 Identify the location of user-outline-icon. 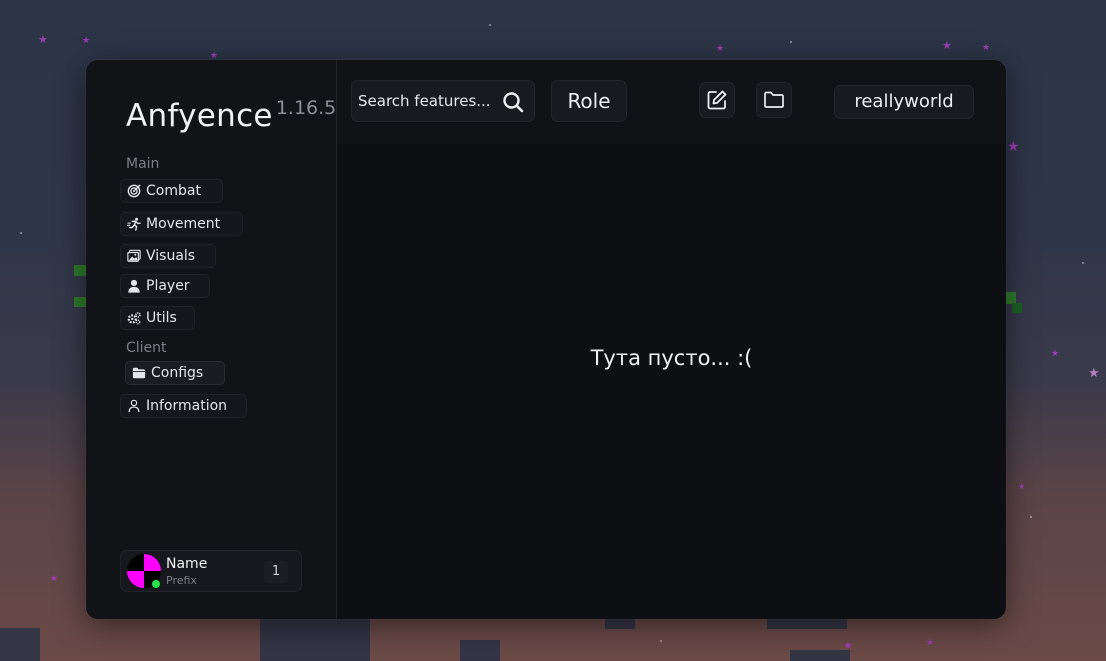
(134, 406).